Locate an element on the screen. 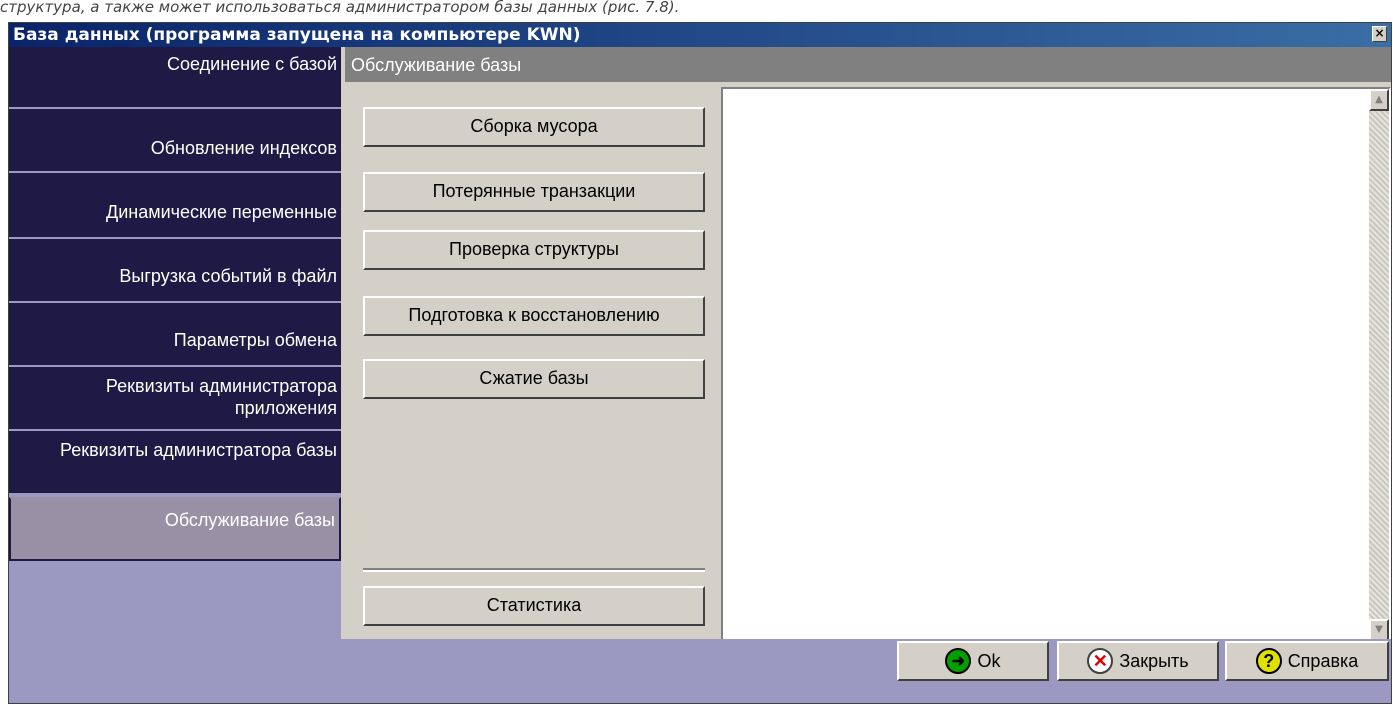 This screenshot has width=1393, height=704. separator-line is located at coordinates (534, 570).